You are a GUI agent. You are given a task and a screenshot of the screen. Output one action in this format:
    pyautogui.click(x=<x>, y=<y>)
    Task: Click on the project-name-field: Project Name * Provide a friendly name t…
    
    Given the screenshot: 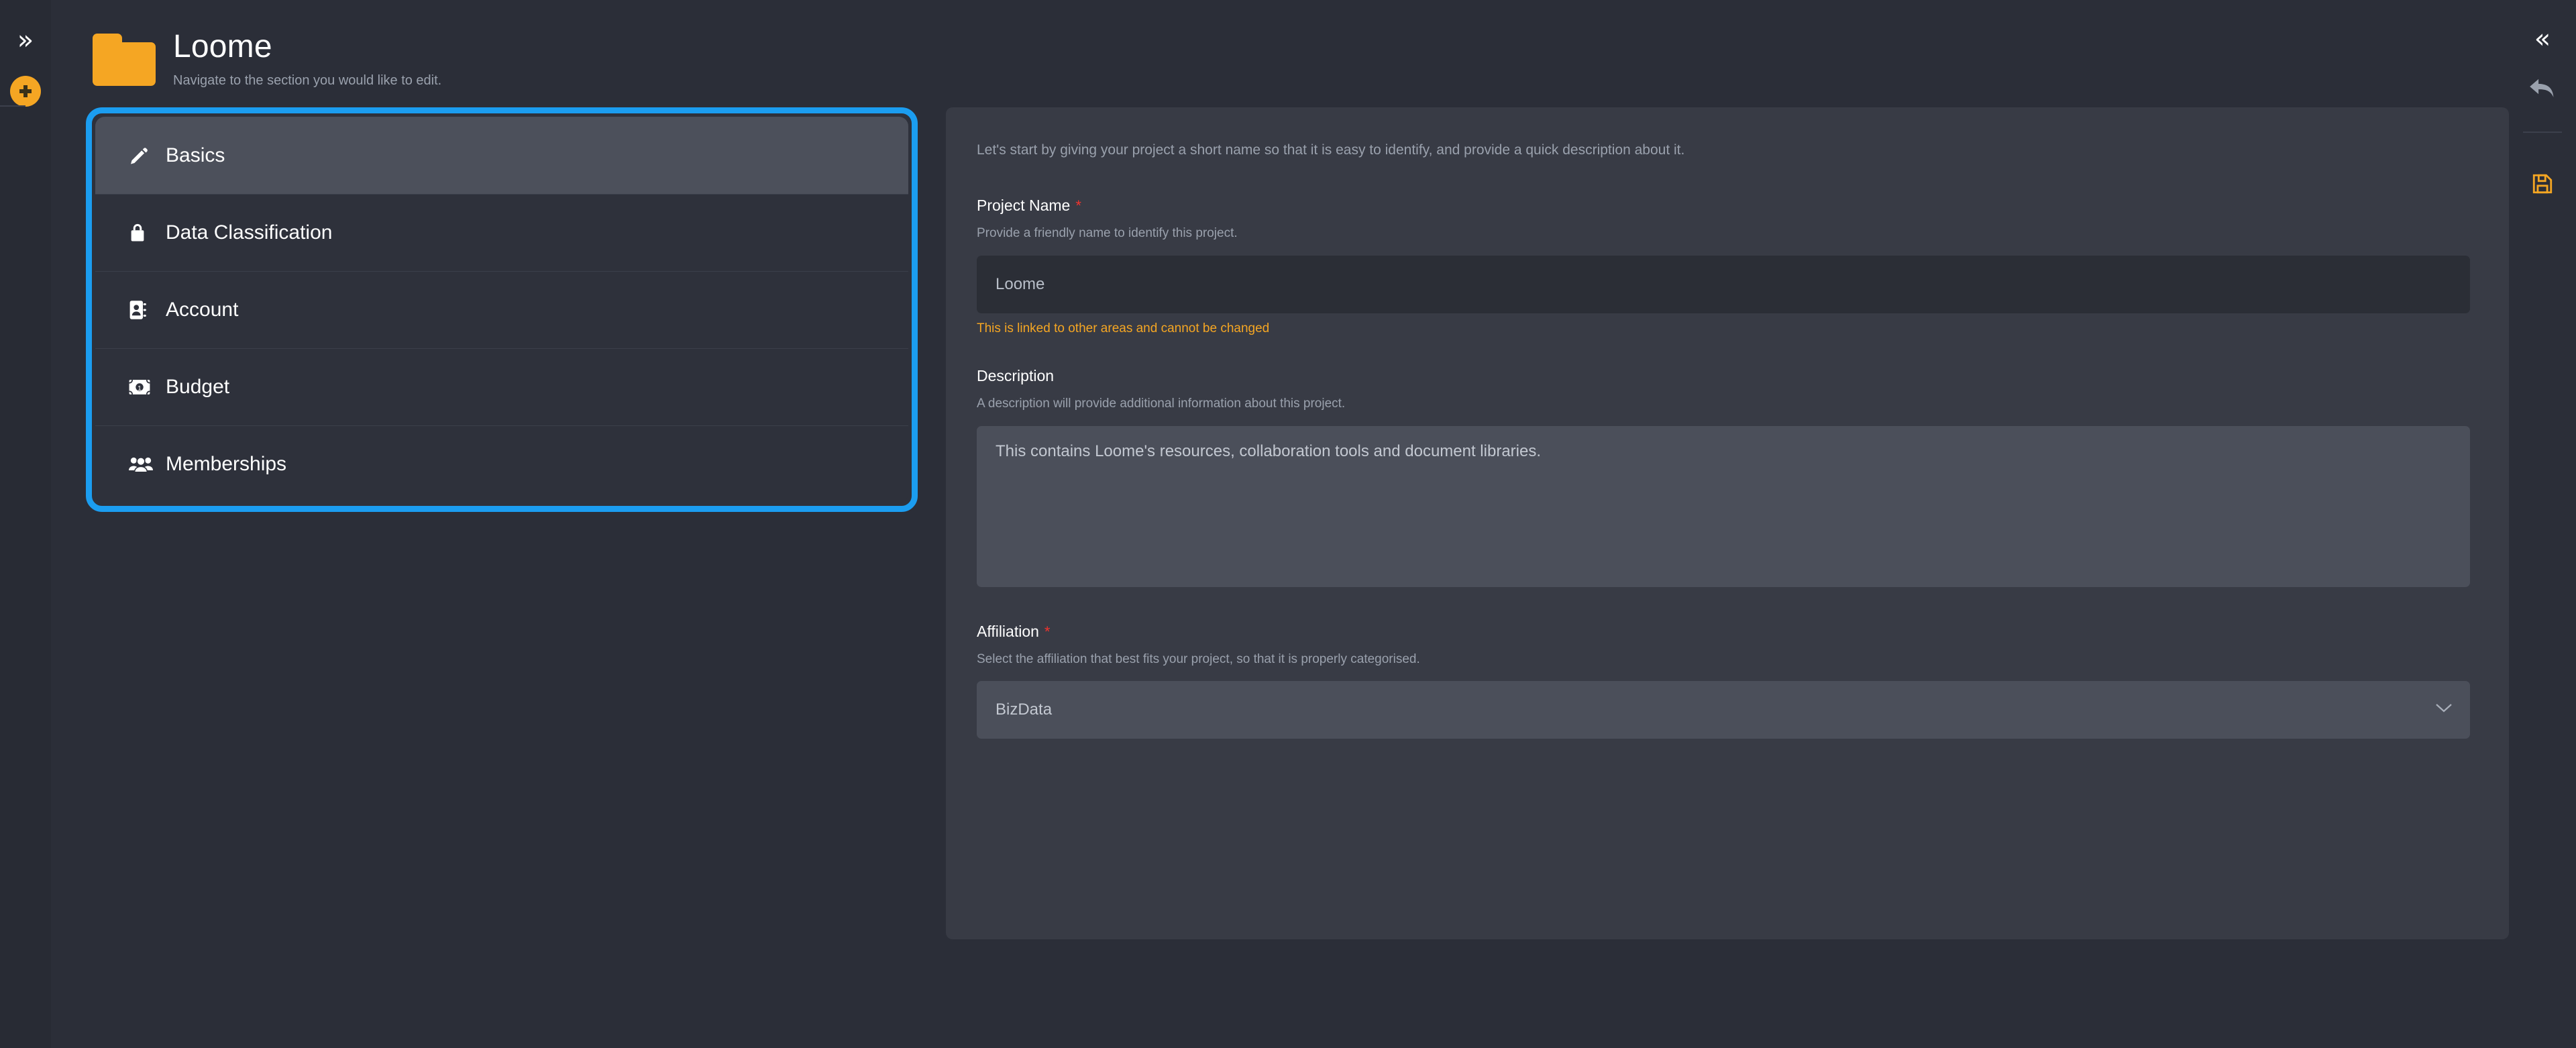 What is the action you would take?
    pyautogui.click(x=1723, y=266)
    